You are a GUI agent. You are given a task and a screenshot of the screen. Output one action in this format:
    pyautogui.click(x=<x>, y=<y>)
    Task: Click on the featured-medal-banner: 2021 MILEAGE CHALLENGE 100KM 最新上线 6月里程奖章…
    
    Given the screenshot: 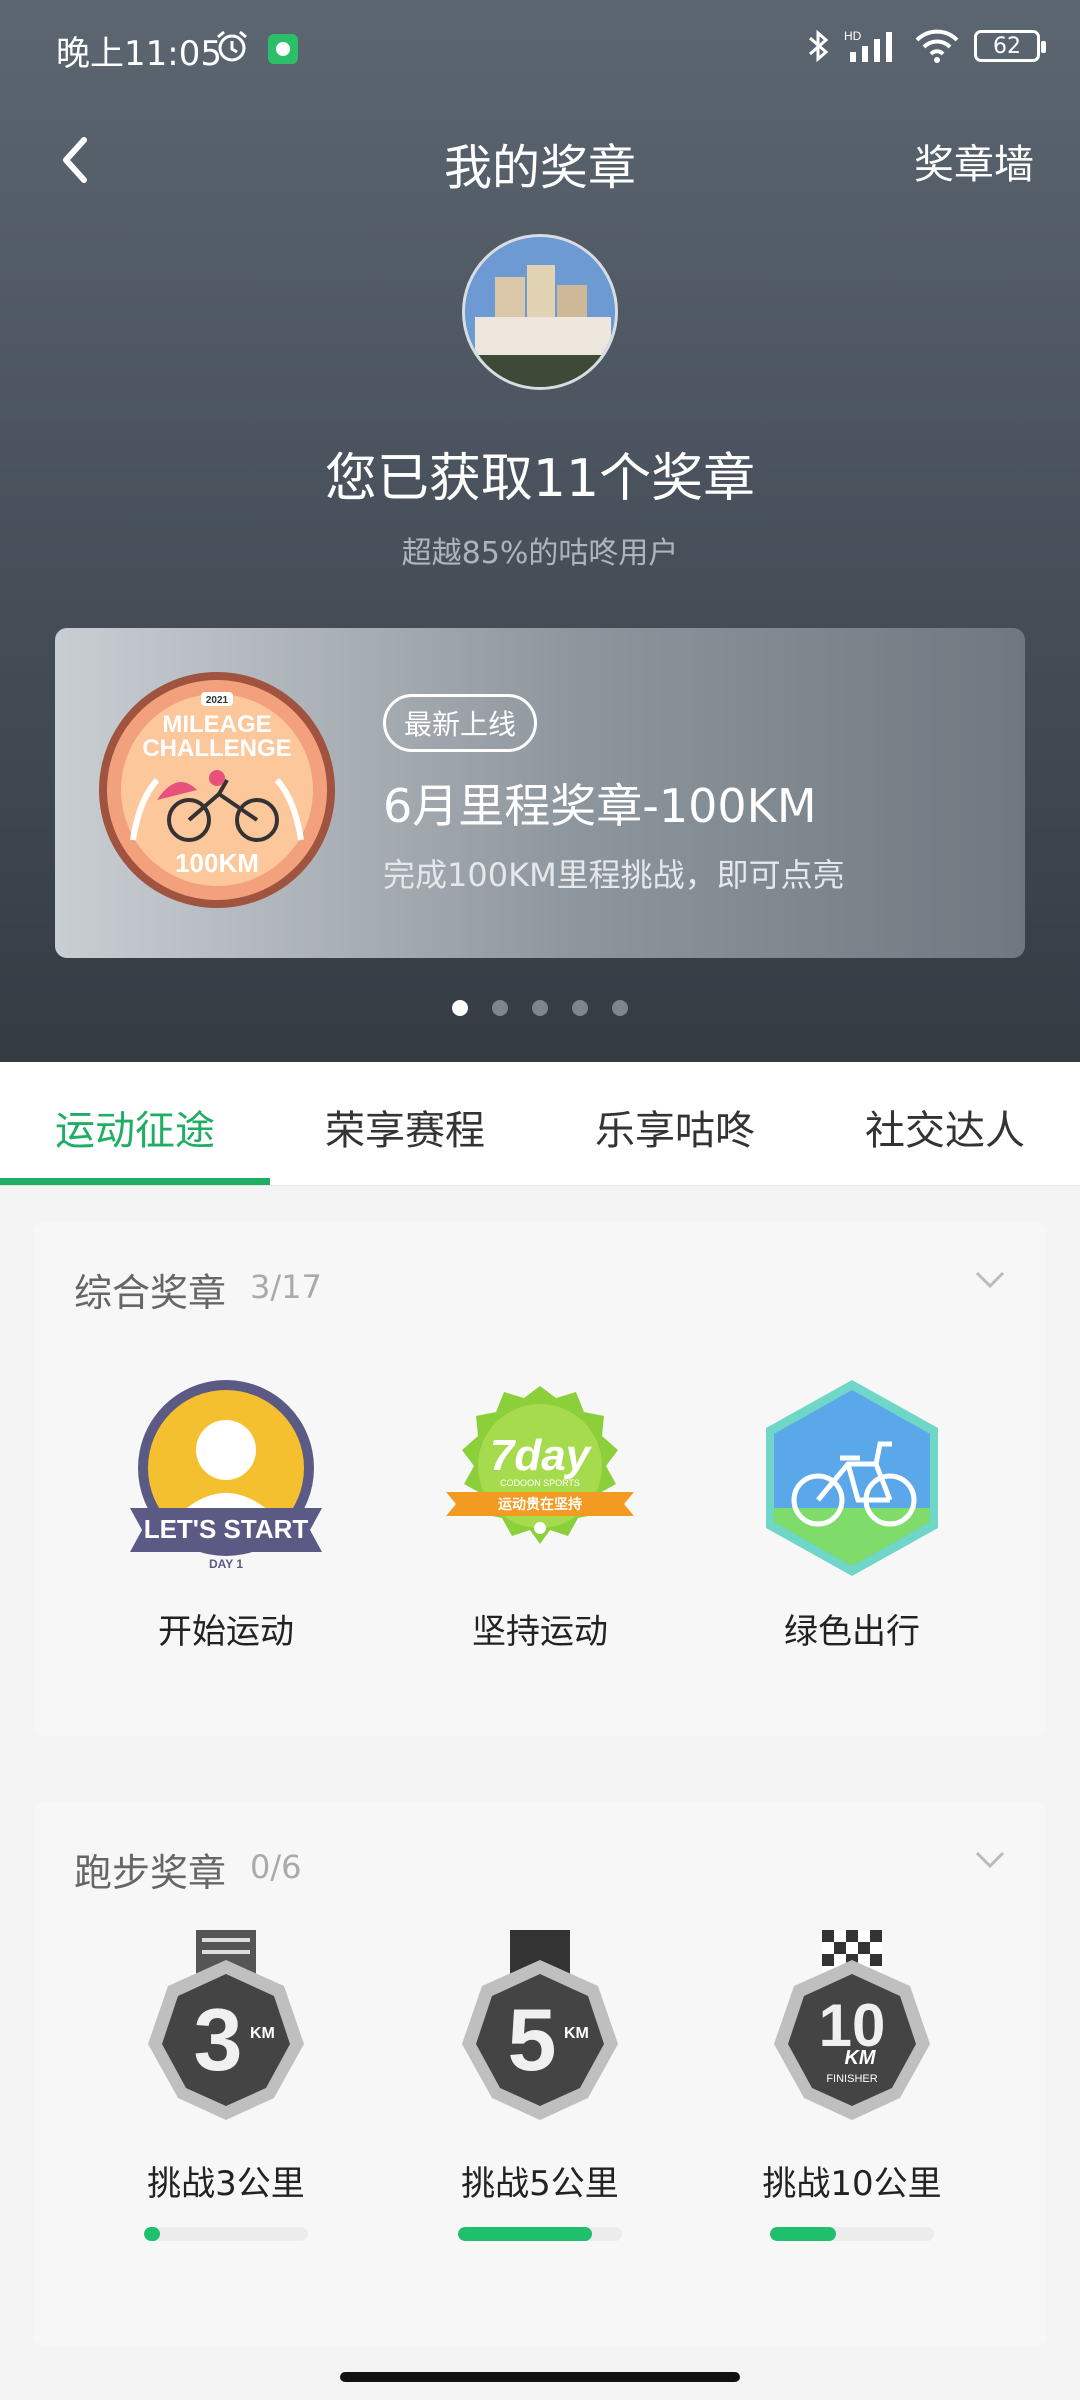 What is the action you would take?
    pyautogui.click(x=540, y=793)
    